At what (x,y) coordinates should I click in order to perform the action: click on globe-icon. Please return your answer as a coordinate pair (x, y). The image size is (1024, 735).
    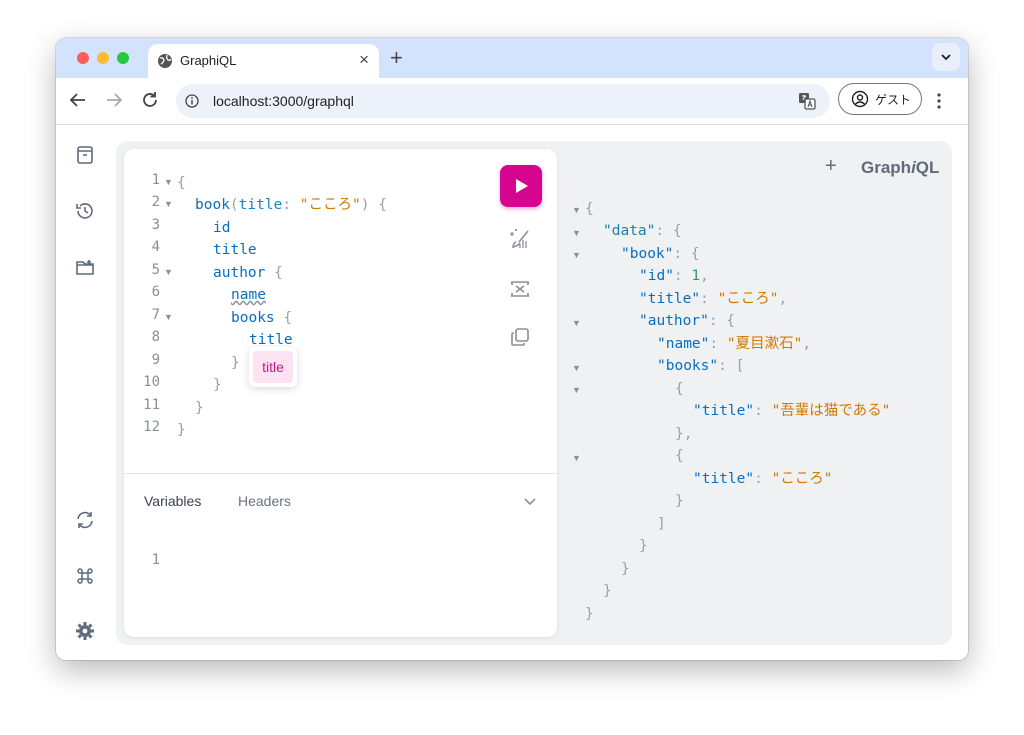
    Looking at the image, I should click on (165, 61).